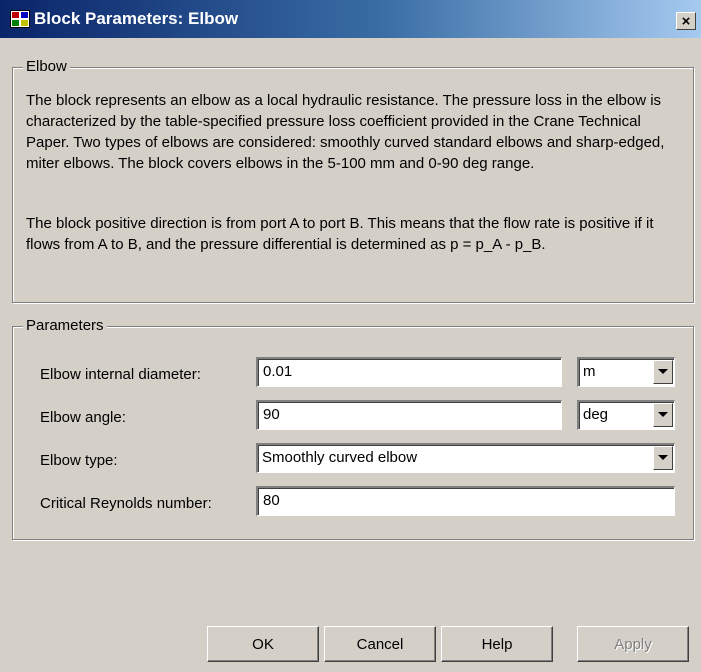 Image resolution: width=701 pixels, height=672 pixels. I want to click on close-button: ×, so click(686, 21).